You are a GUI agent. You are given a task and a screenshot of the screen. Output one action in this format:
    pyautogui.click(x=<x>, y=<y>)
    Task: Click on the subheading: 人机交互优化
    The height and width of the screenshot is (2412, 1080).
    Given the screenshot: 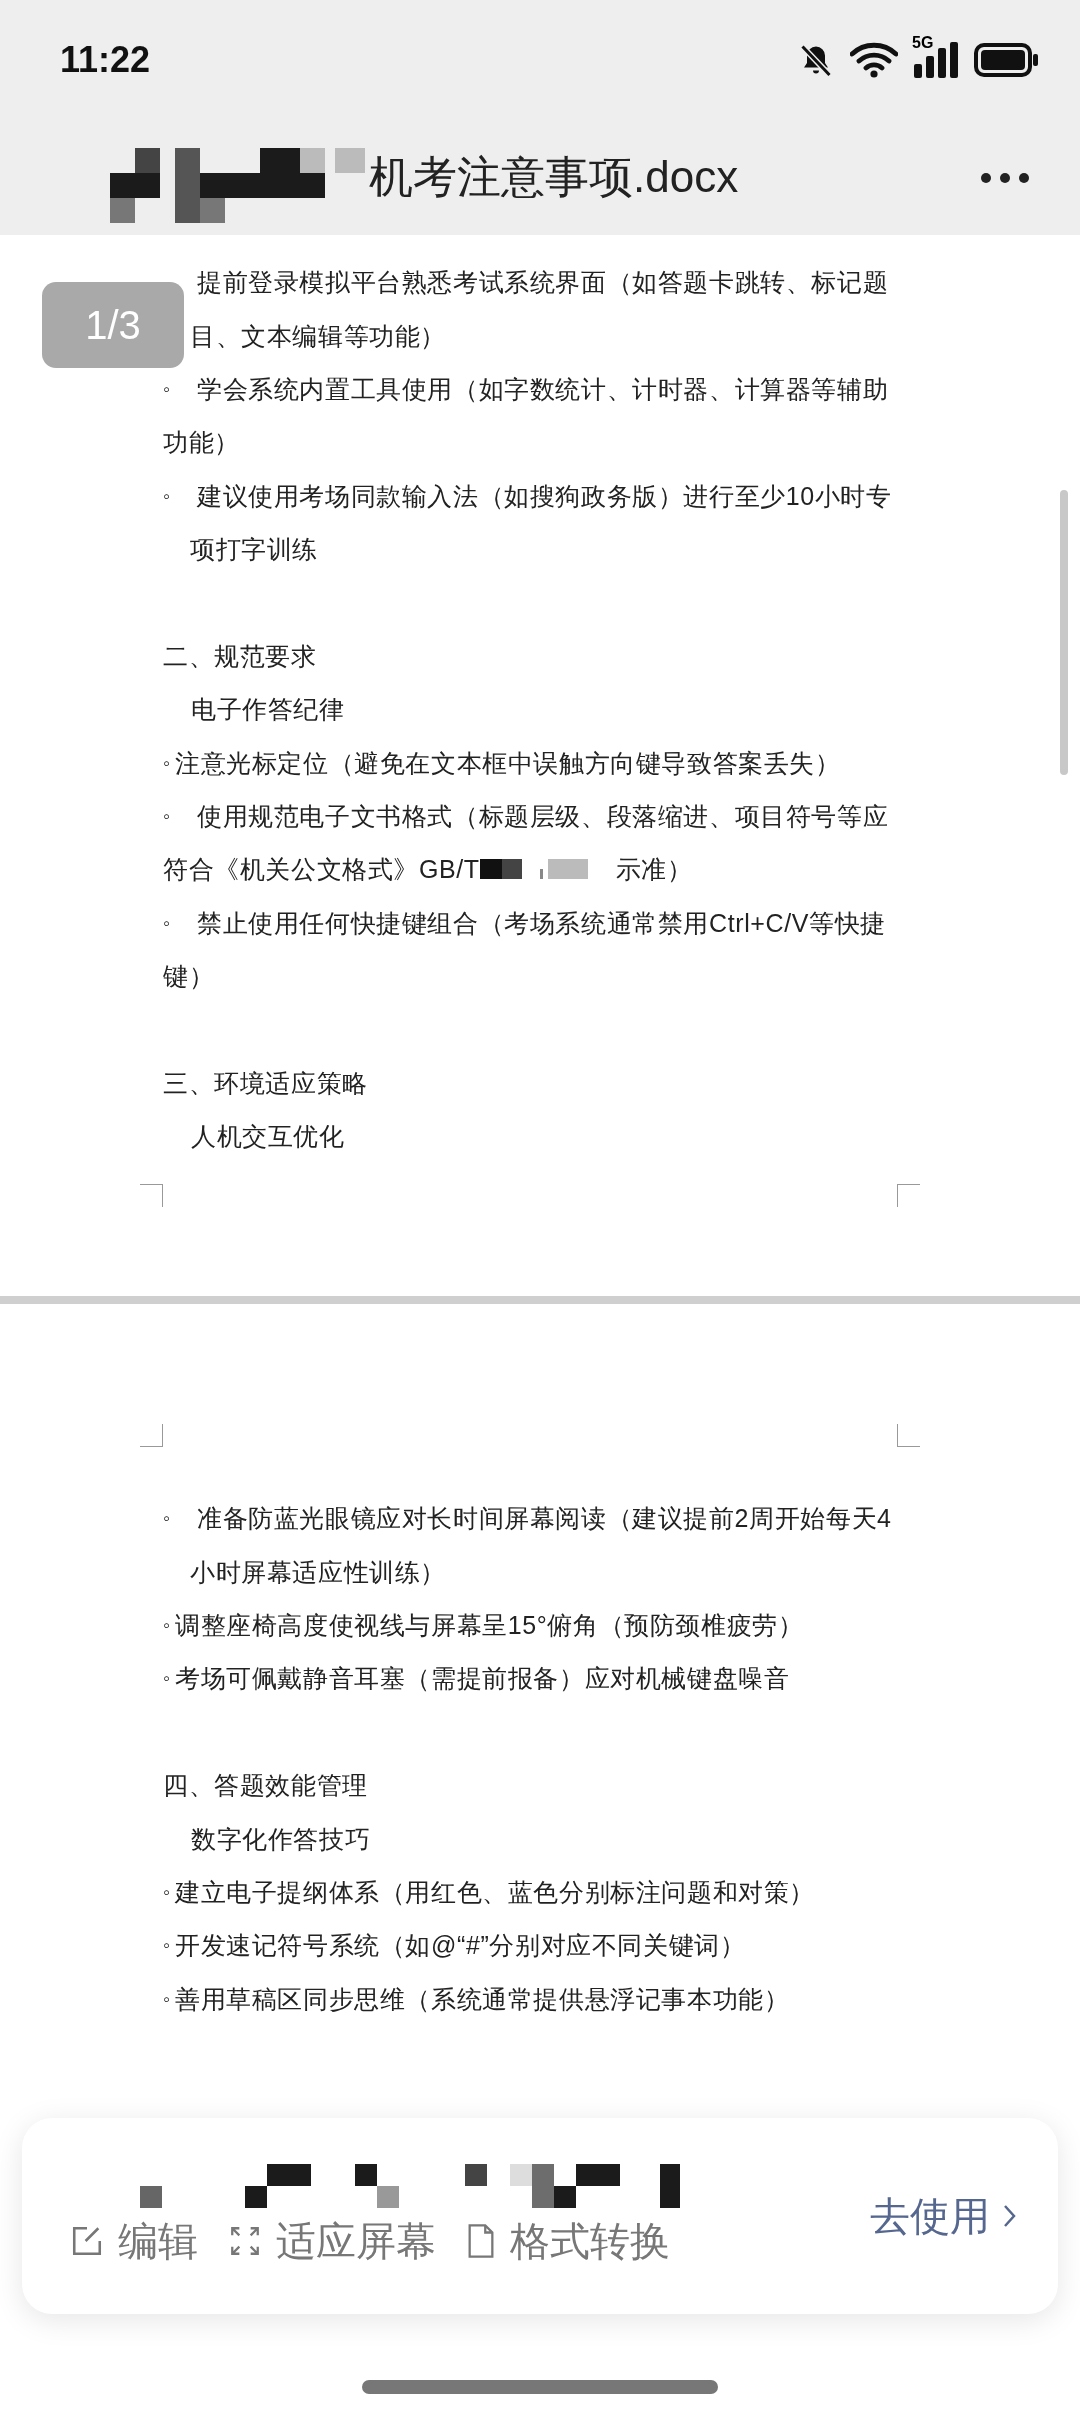 What is the action you would take?
    pyautogui.click(x=268, y=1137)
    